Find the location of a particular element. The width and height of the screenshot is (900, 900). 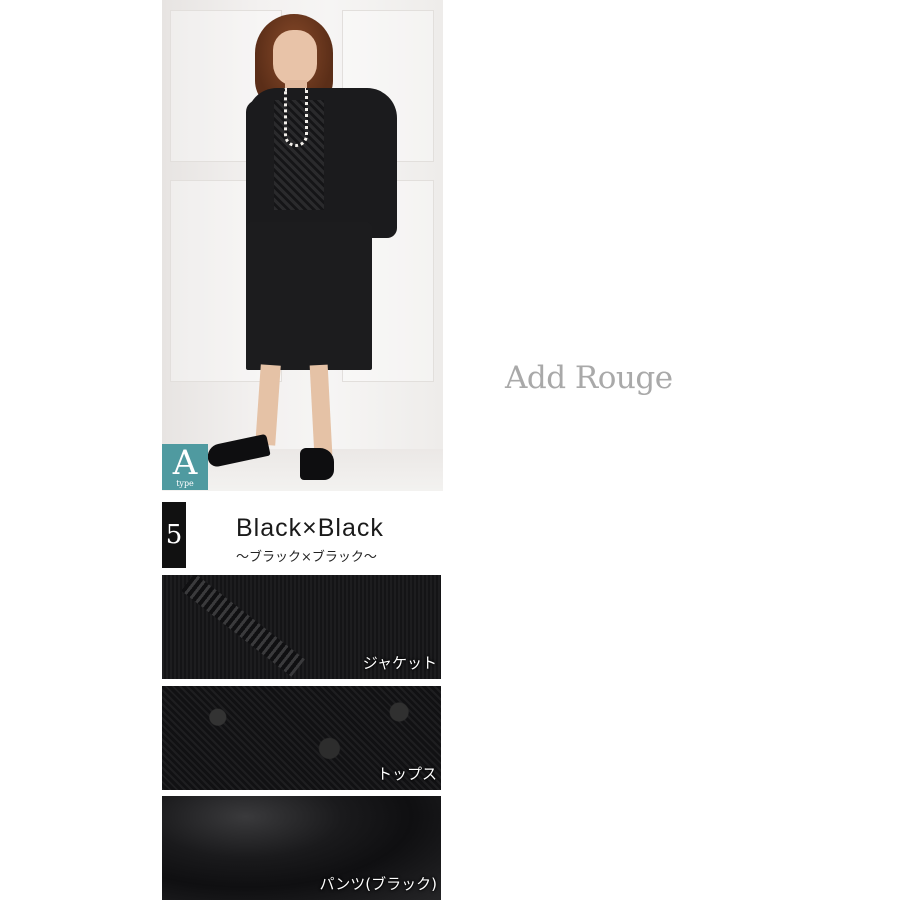

model-face is located at coordinates (295, 58).